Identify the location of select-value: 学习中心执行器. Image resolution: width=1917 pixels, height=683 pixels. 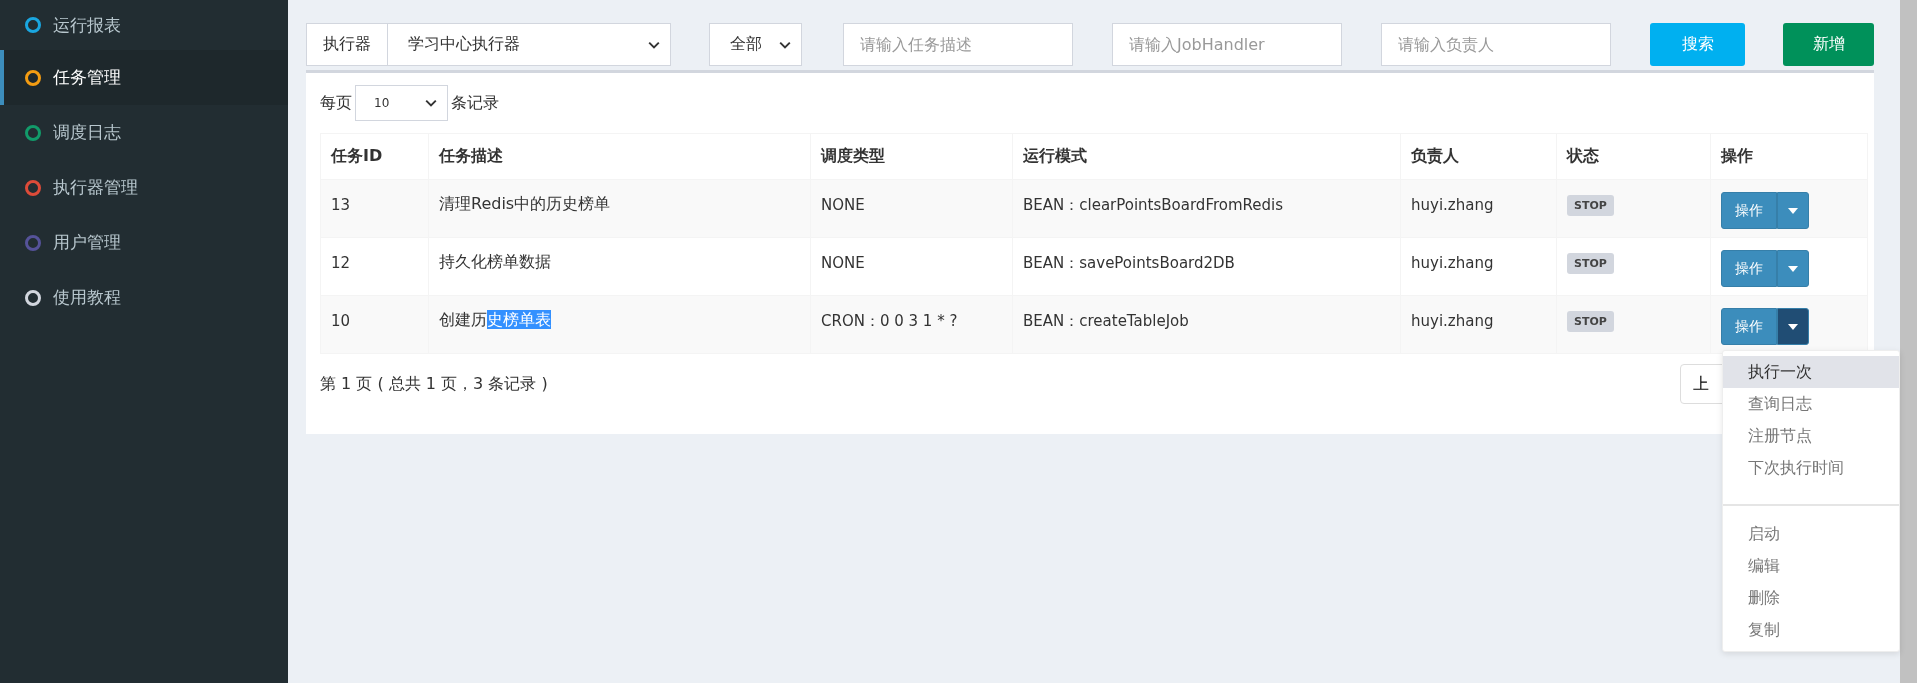
(464, 44).